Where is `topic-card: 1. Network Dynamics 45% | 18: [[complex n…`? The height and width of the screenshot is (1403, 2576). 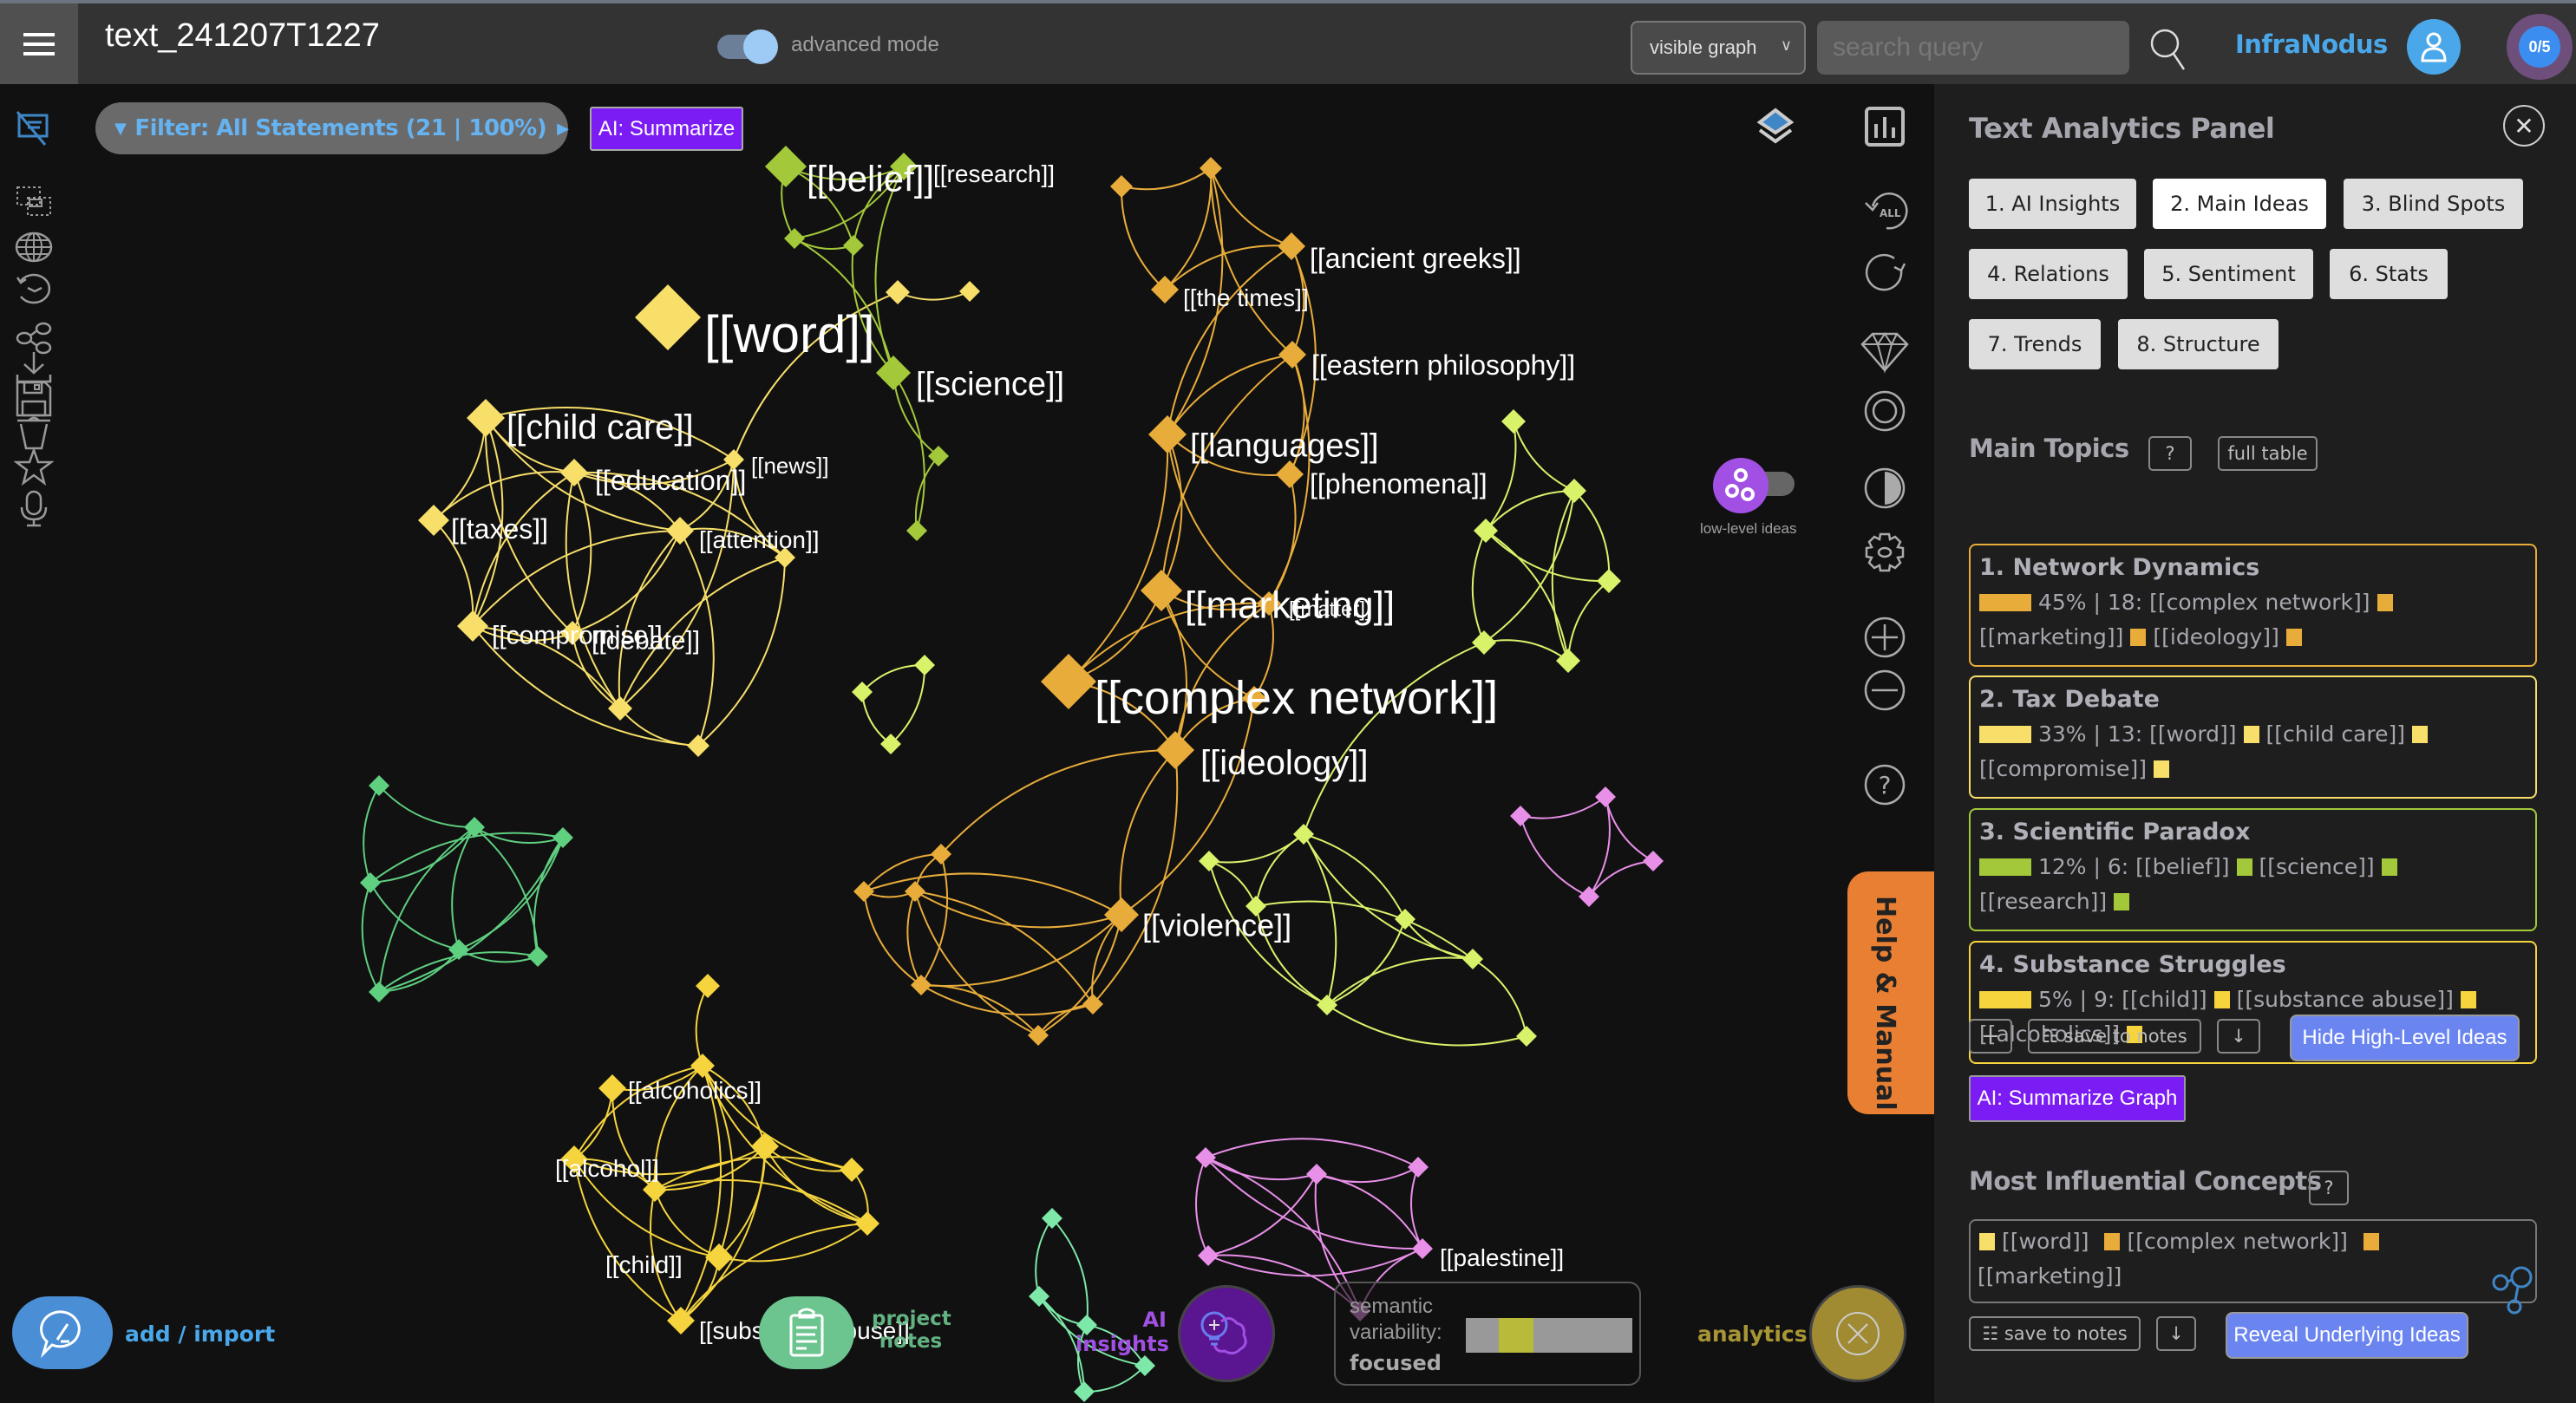 topic-card: 1. Network Dynamics 45% | 18: [[complex n… is located at coordinates (2253, 605).